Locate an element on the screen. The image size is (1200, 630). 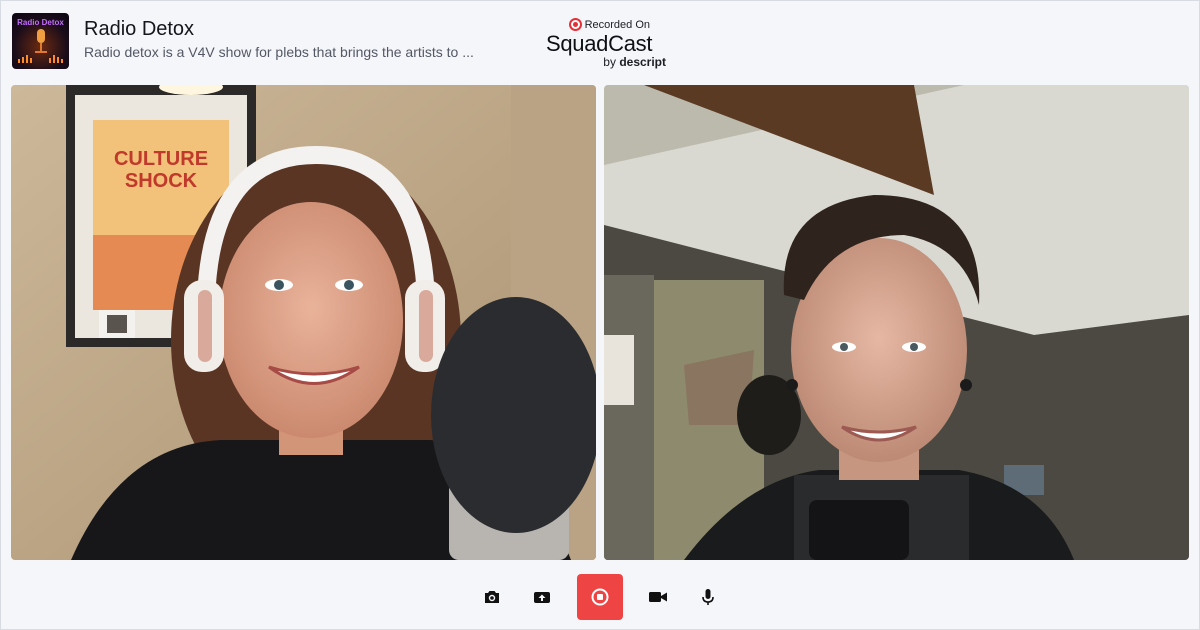
upload-button is located at coordinates (542, 597).